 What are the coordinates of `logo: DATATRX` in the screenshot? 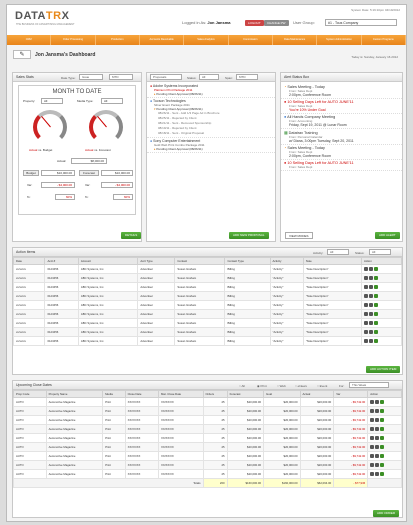 It's located at (42, 16).